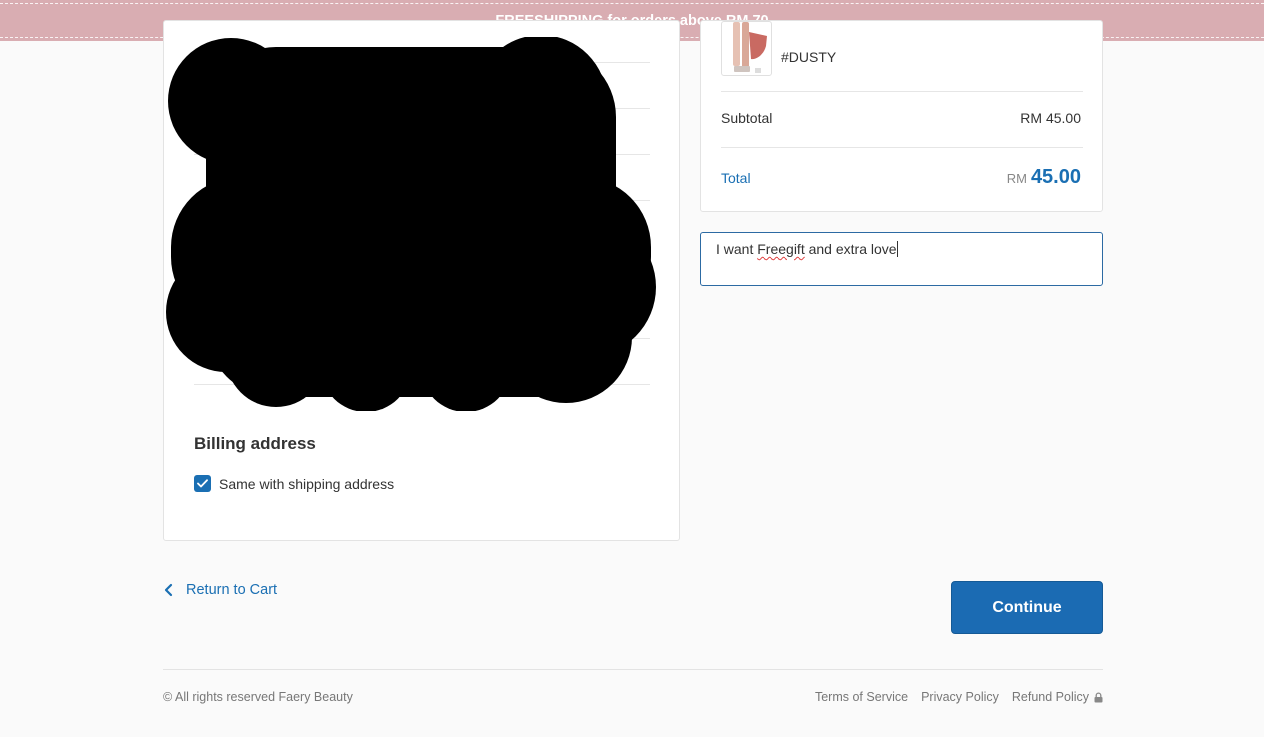  I want to click on copyright-text: © All rights reserved Faery Beauty, so click(258, 697).